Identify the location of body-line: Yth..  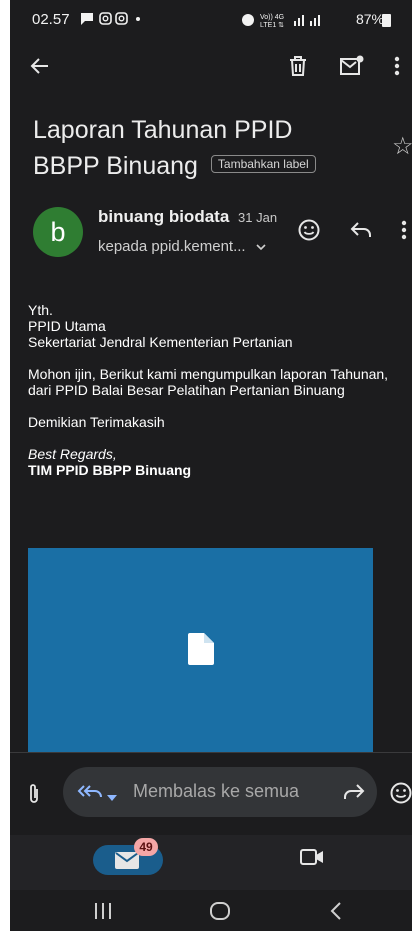
(40, 310).